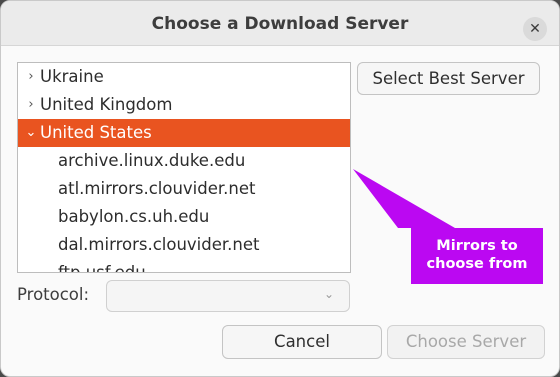 This screenshot has width=560, height=377. What do you see at coordinates (477, 256) in the screenshot?
I see `annotation-callout: Mirrors to choose from` at bounding box center [477, 256].